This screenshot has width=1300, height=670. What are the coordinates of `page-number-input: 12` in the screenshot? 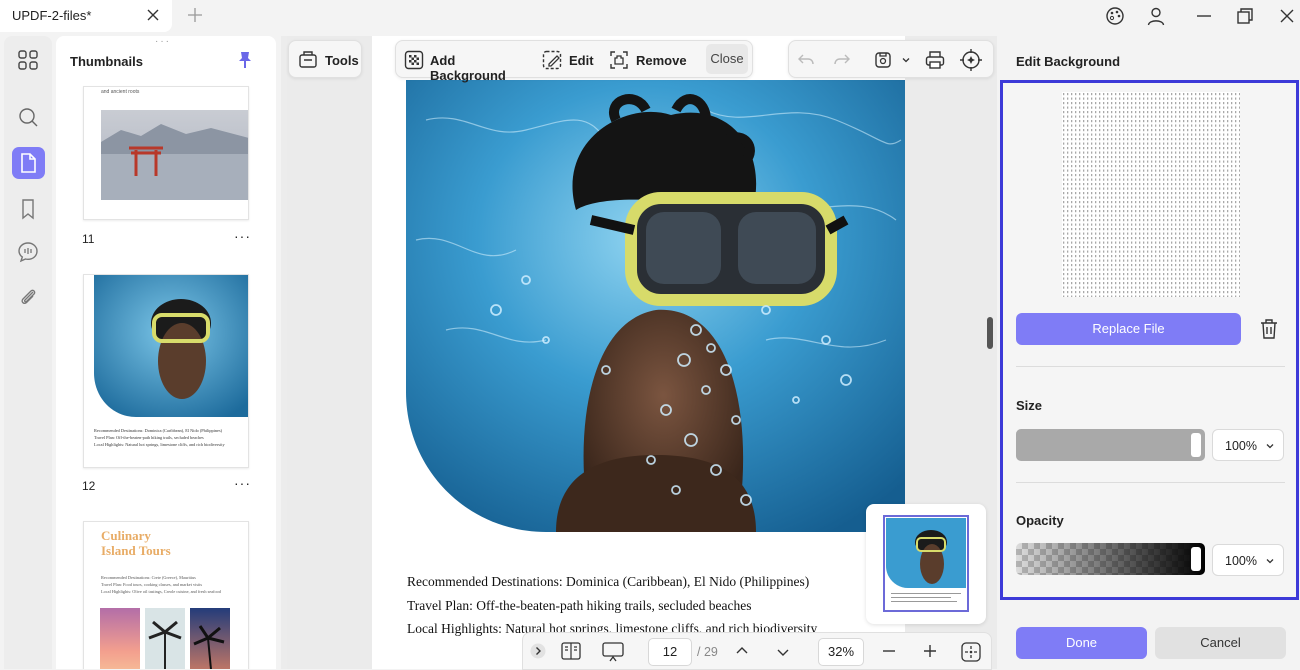 It's located at (670, 652).